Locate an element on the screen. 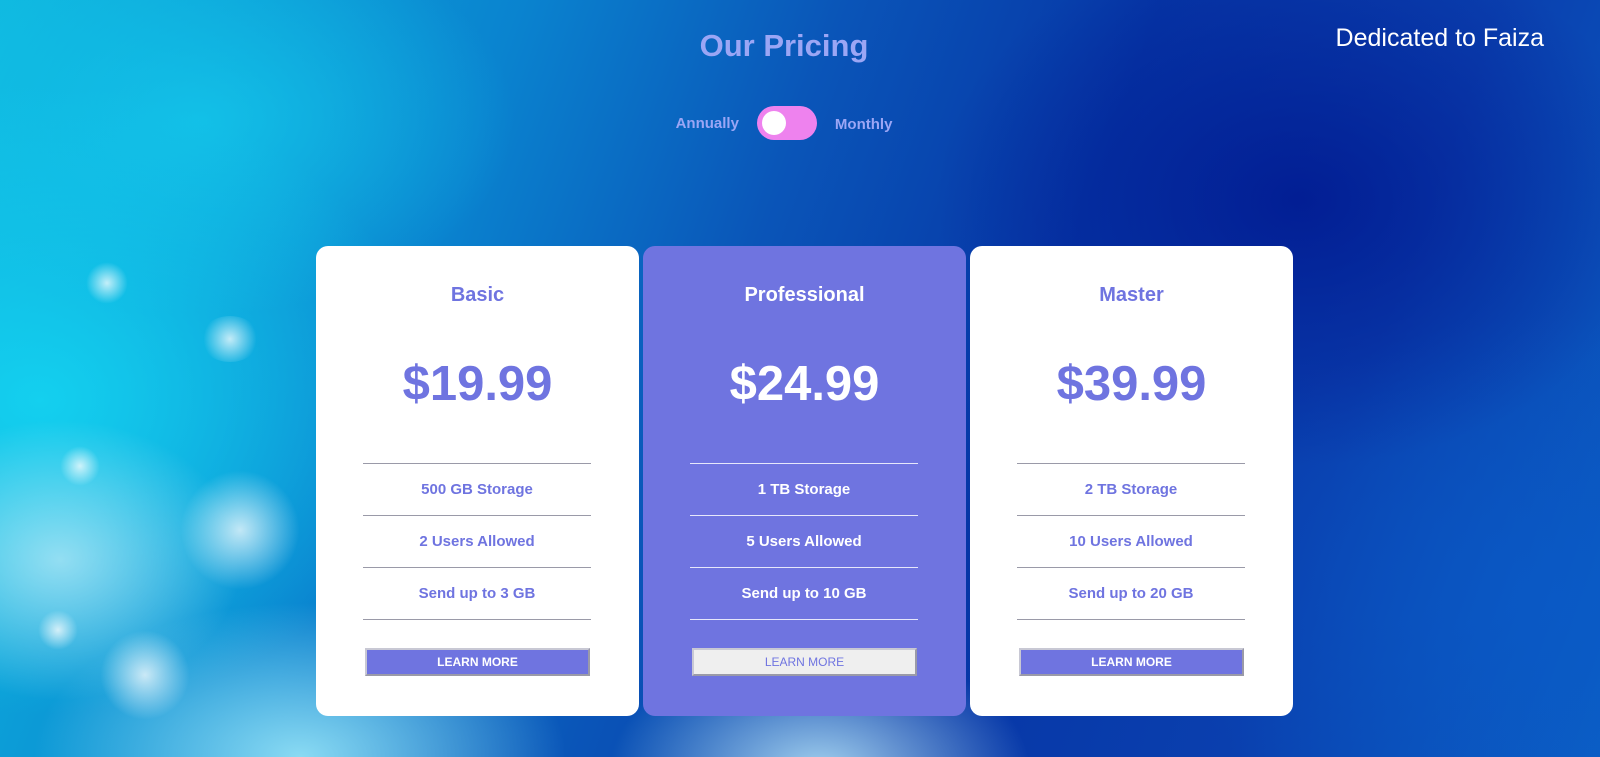 Image resolution: width=1600 pixels, height=757 pixels. billing-period-toggle is located at coordinates (786, 123).